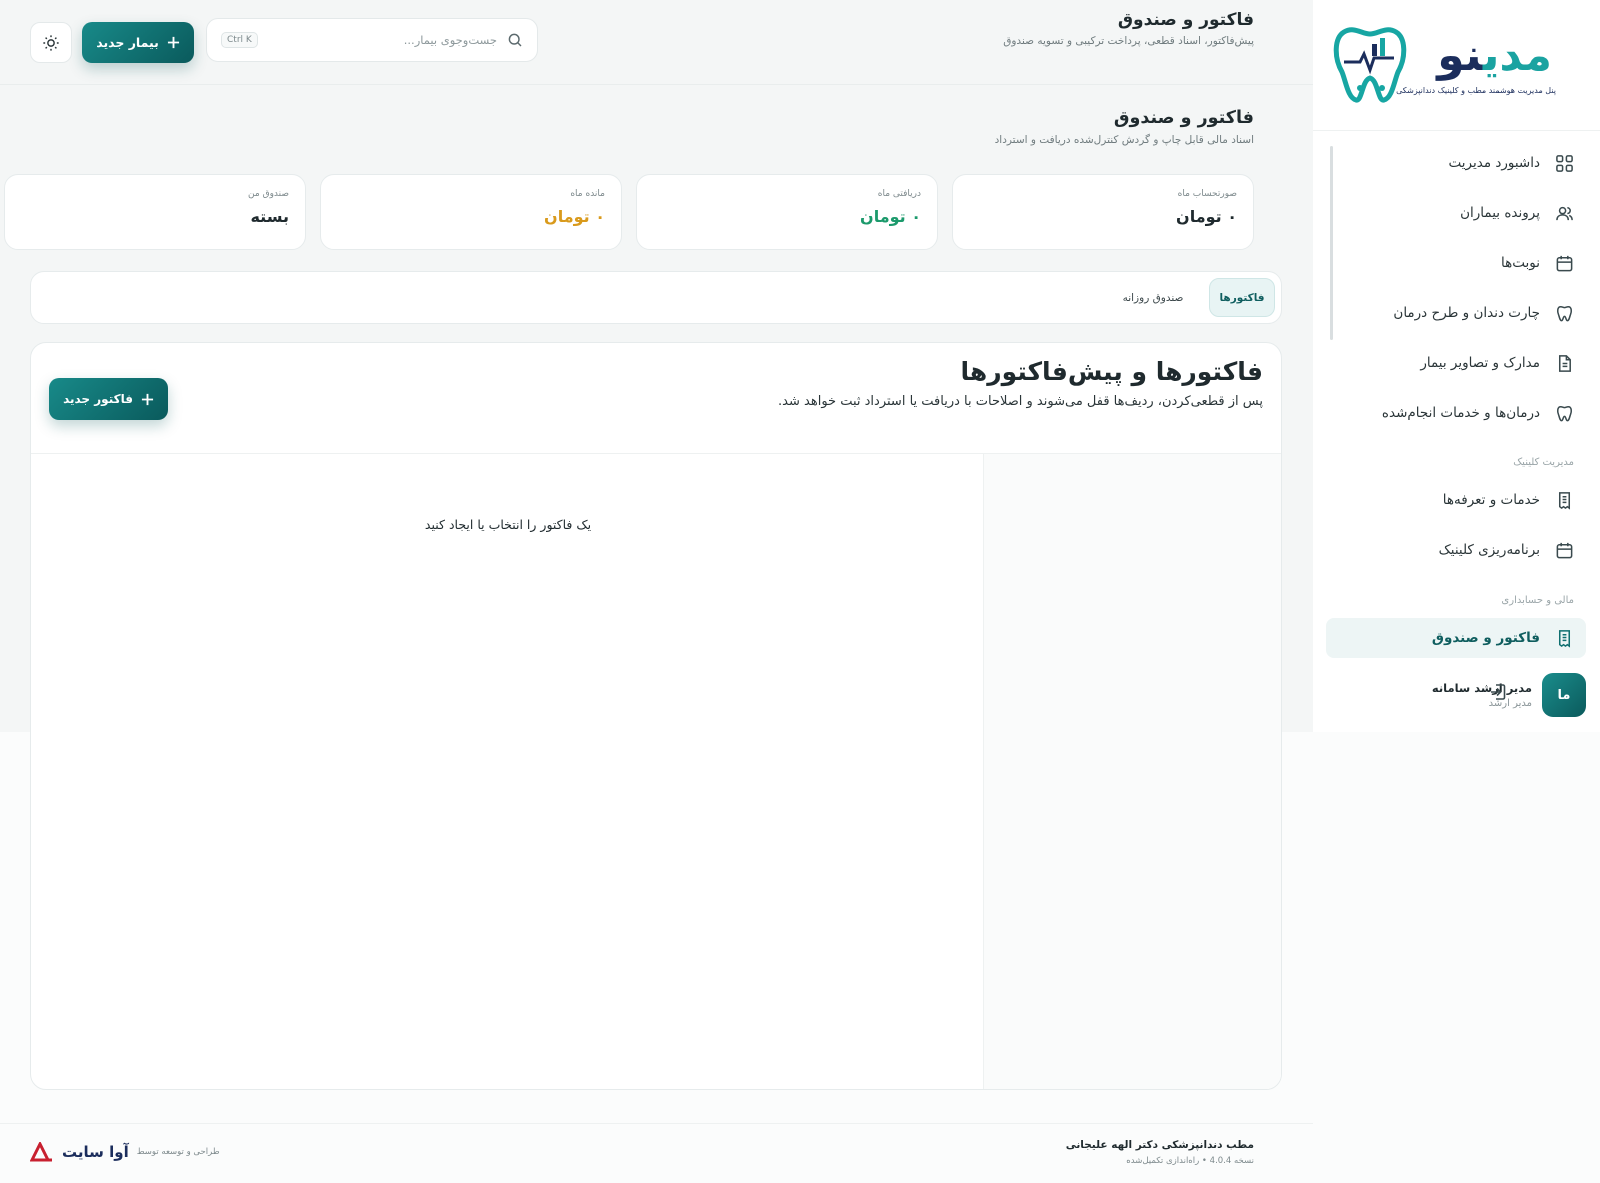 This screenshot has width=1600, height=1183. I want to click on patient-search: جست‌وجوی بیمار... Ctrl K, so click(372, 40).